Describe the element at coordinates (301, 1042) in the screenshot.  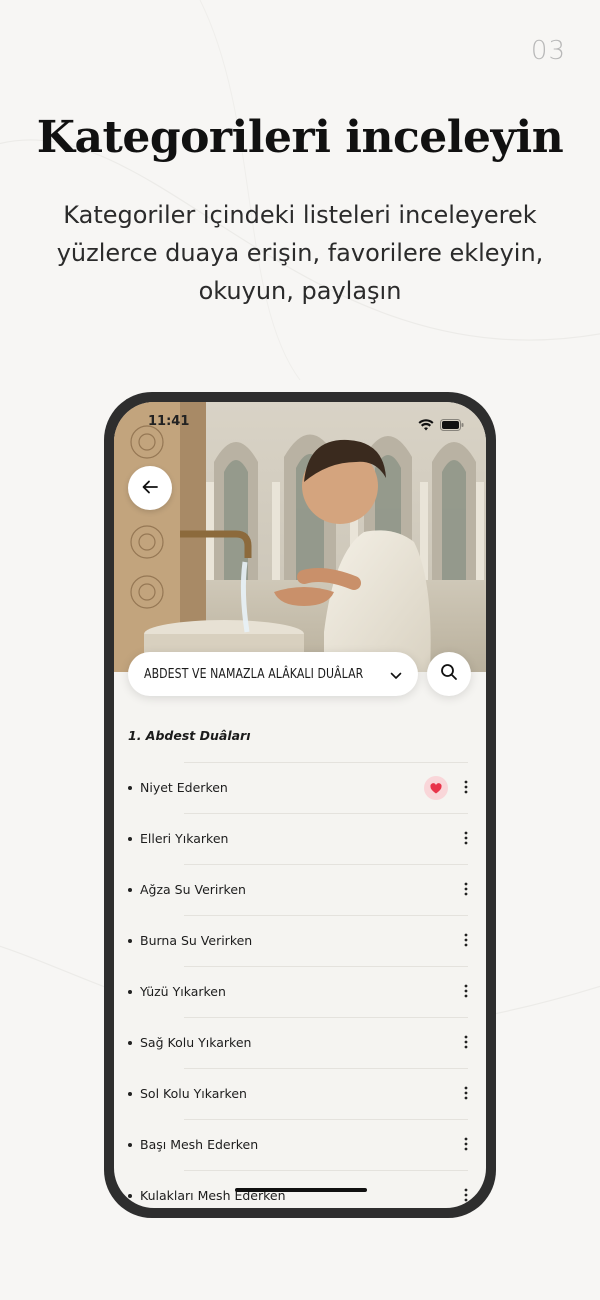
I see `list-item: Sağ Kolu Yıkarken` at that location.